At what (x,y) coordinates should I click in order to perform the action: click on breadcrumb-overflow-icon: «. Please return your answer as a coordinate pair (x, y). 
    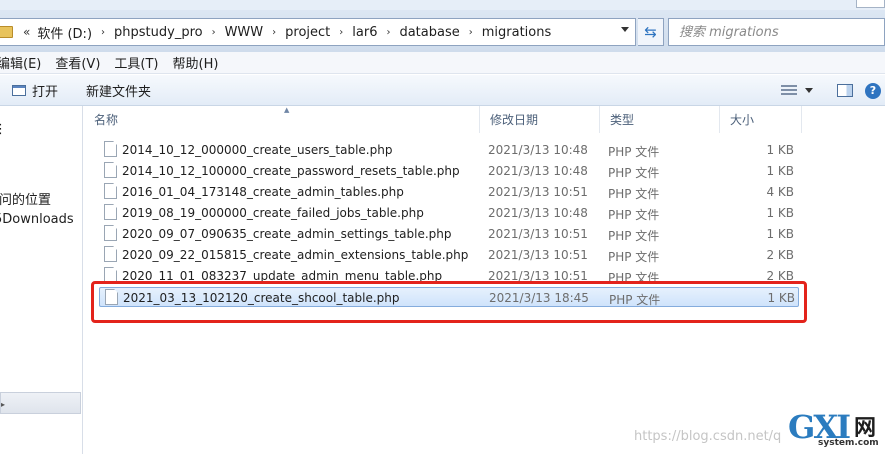
    Looking at the image, I should click on (26, 32).